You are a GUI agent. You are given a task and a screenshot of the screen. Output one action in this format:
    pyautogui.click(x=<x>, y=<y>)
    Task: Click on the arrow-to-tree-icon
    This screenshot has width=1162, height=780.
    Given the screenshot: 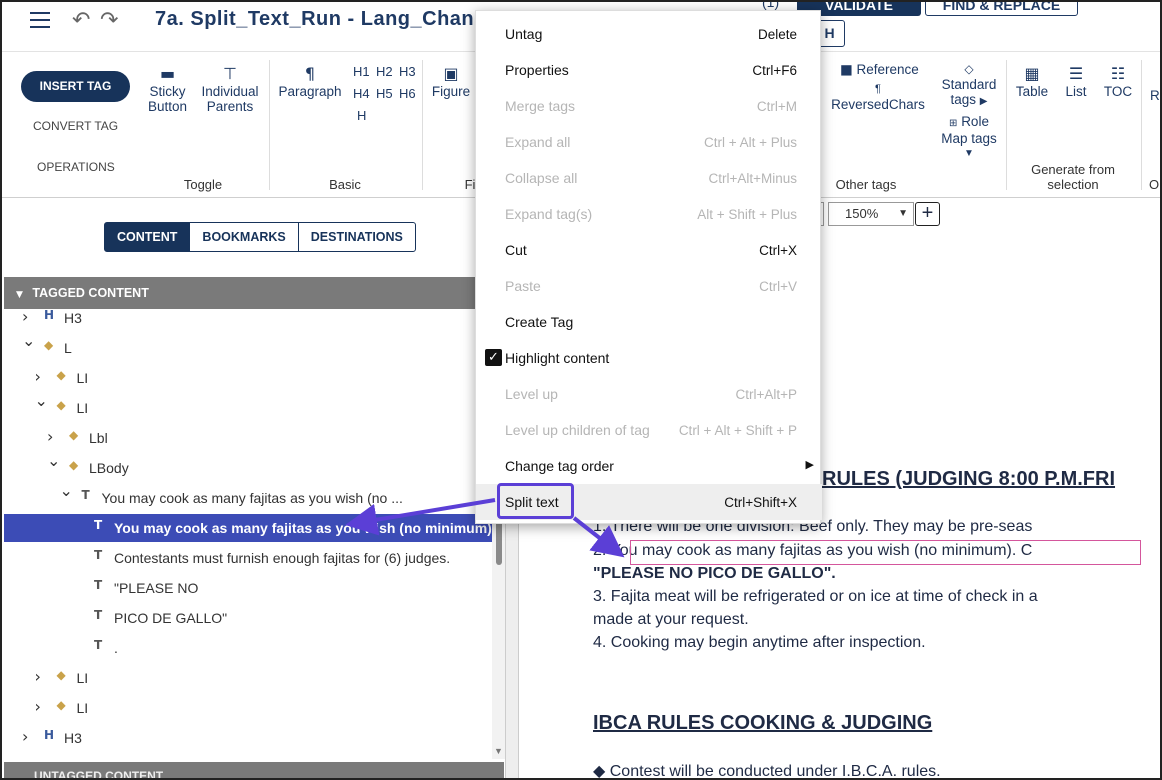 What is the action you would take?
    pyautogui.click(x=420, y=517)
    